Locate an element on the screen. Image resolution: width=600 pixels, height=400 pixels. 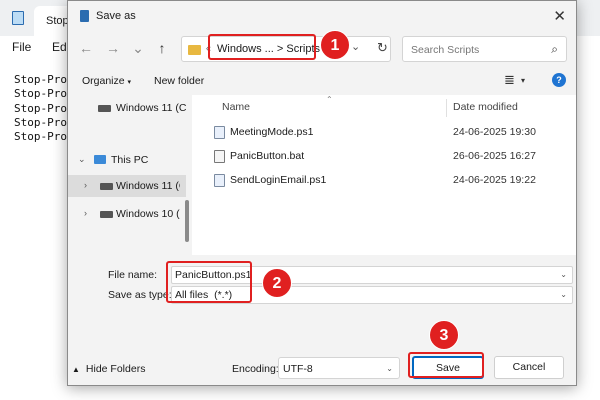
notepad-tab-title: Stop is located at coordinates (57, 21).